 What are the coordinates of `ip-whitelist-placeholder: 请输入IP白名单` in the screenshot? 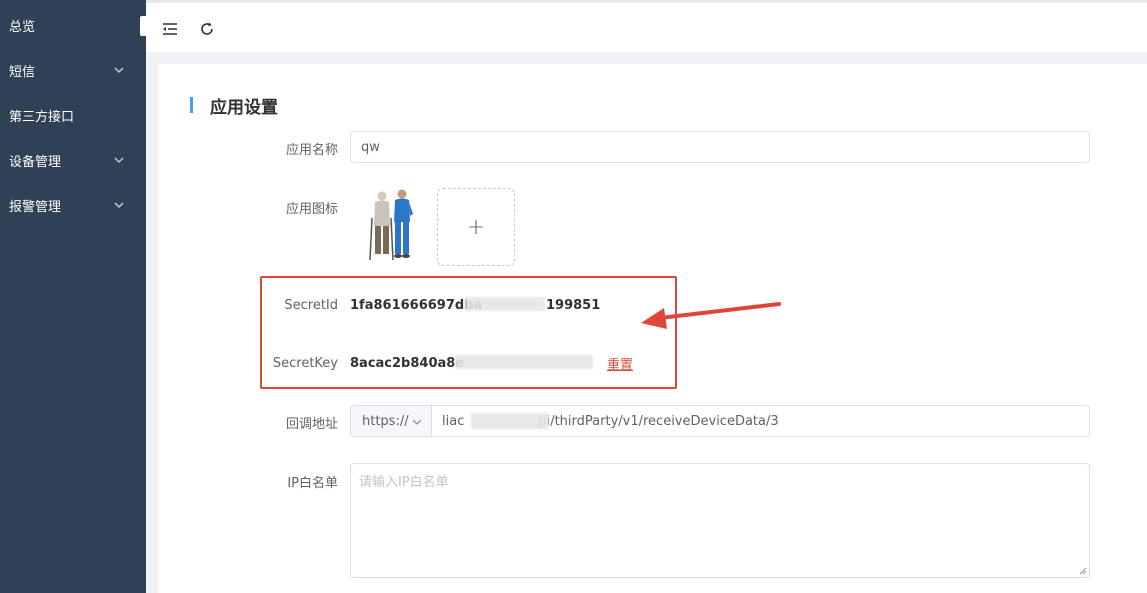 It's located at (404, 482).